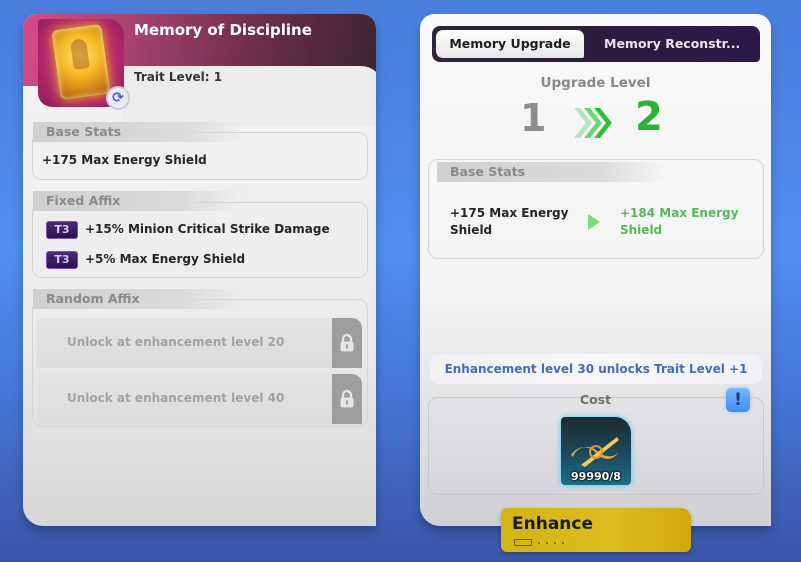 This screenshot has width=801, height=562. I want to click on triple-chevron-icon, so click(593, 123).